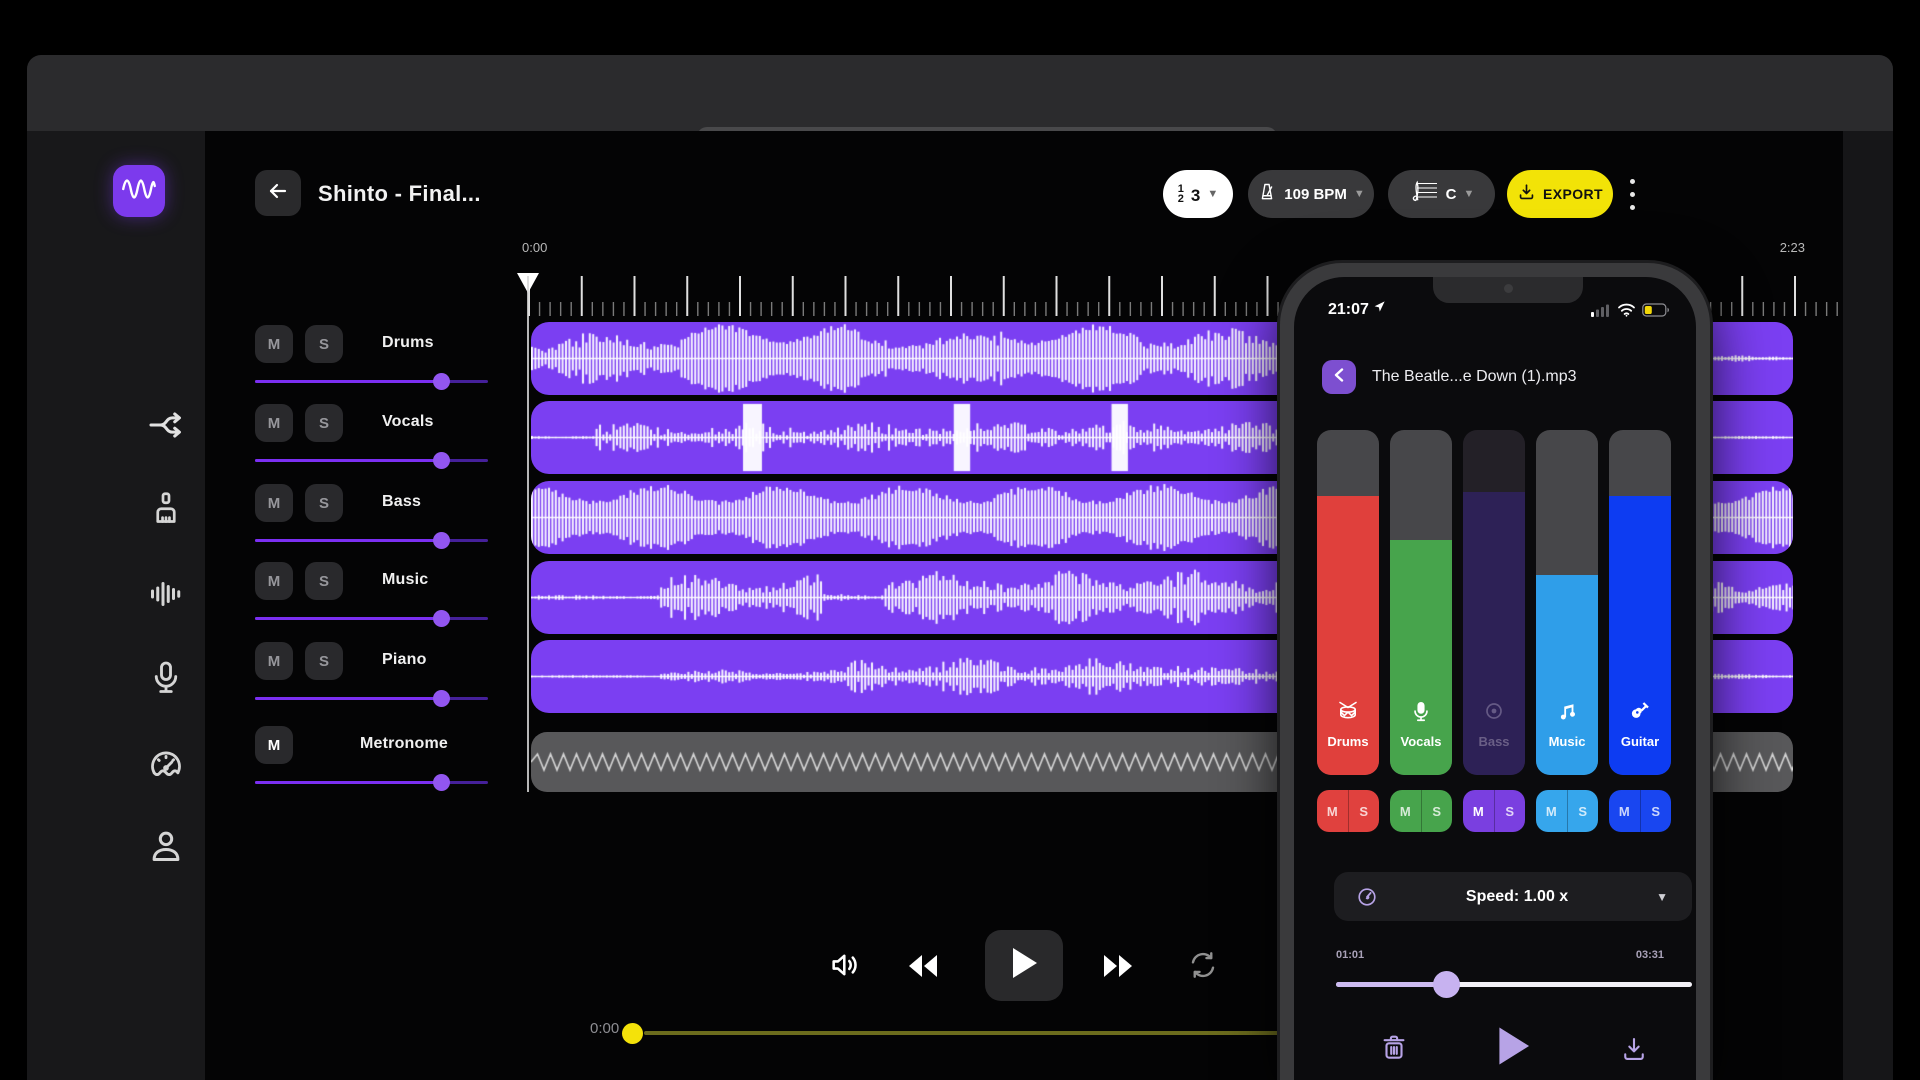 Image resolution: width=1920 pixels, height=1080 pixels. What do you see at coordinates (1567, 602) in the screenshot?
I see `phone-stem-music: Music` at bounding box center [1567, 602].